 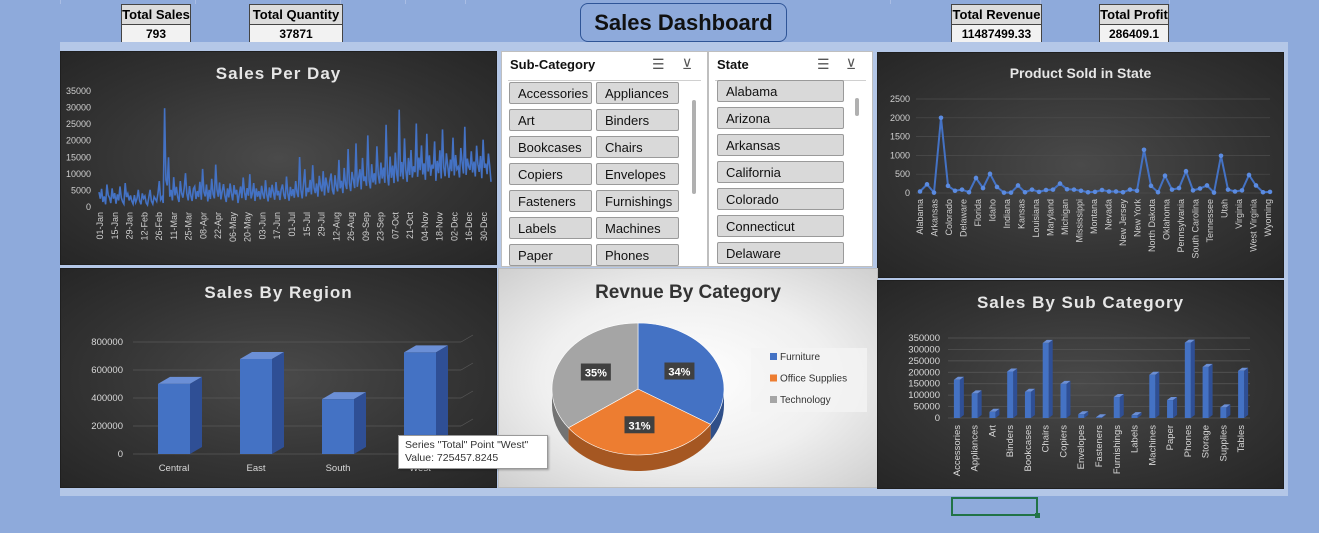 I want to click on slicer-item-california: California, so click(x=780, y=172).